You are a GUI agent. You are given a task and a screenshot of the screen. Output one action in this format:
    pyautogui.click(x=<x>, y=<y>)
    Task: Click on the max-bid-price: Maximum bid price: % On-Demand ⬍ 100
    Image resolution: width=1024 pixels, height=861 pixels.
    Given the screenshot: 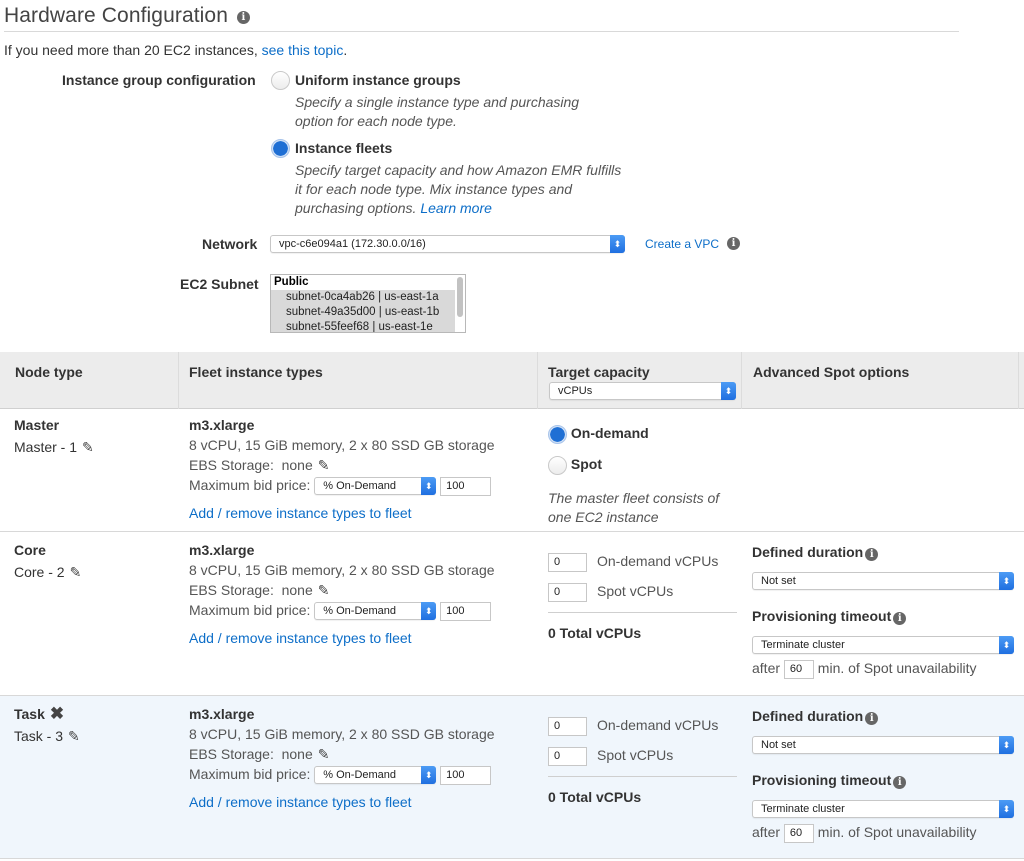 What is the action you would take?
    pyautogui.click(x=342, y=774)
    